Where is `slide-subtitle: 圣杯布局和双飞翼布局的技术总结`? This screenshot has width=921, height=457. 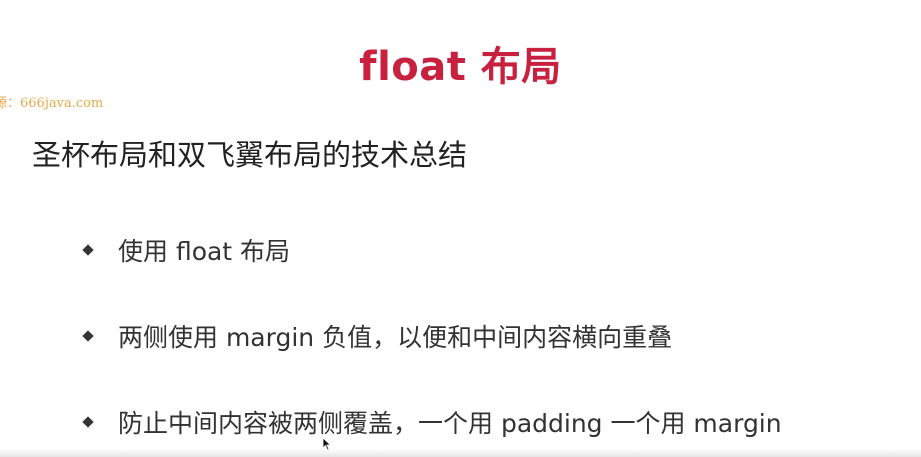
slide-subtitle: 圣杯布局和双飞翼布局的技术总结 is located at coordinates (250, 155).